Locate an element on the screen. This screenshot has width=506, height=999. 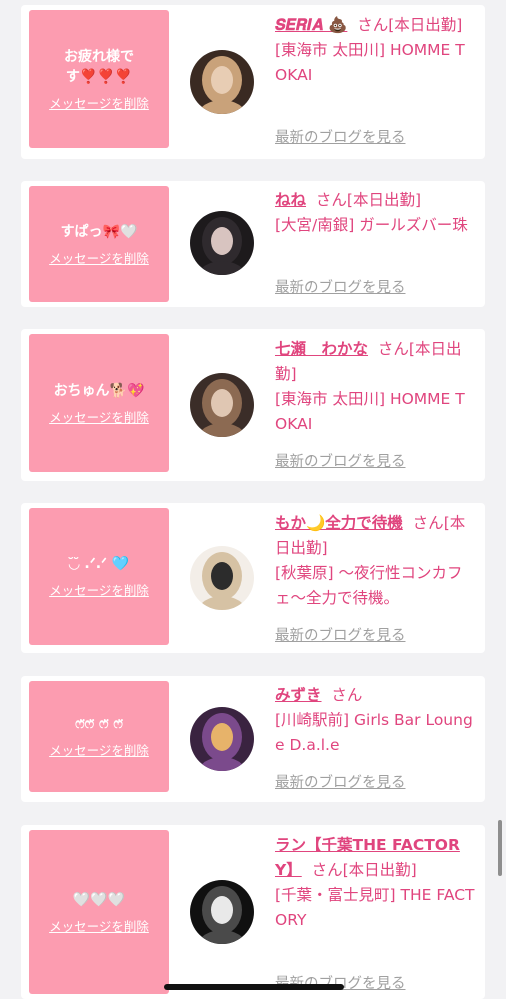
message-bubble: 🤍🤍🤍 メッセージを削除 is located at coordinates (99, 912).